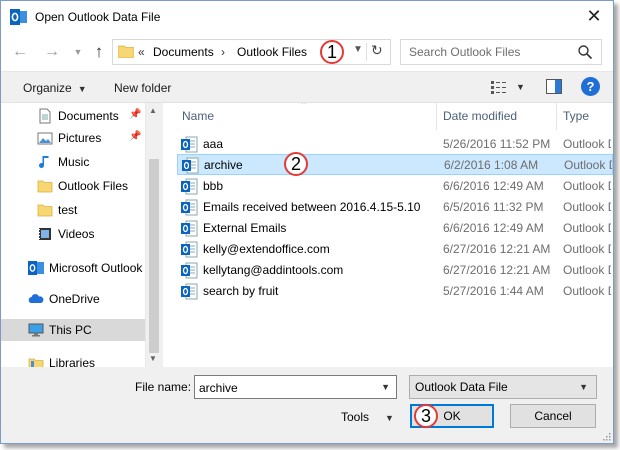 The width and height of the screenshot is (620, 450). What do you see at coordinates (576, 116) in the screenshot?
I see `column-header-type: Type` at bounding box center [576, 116].